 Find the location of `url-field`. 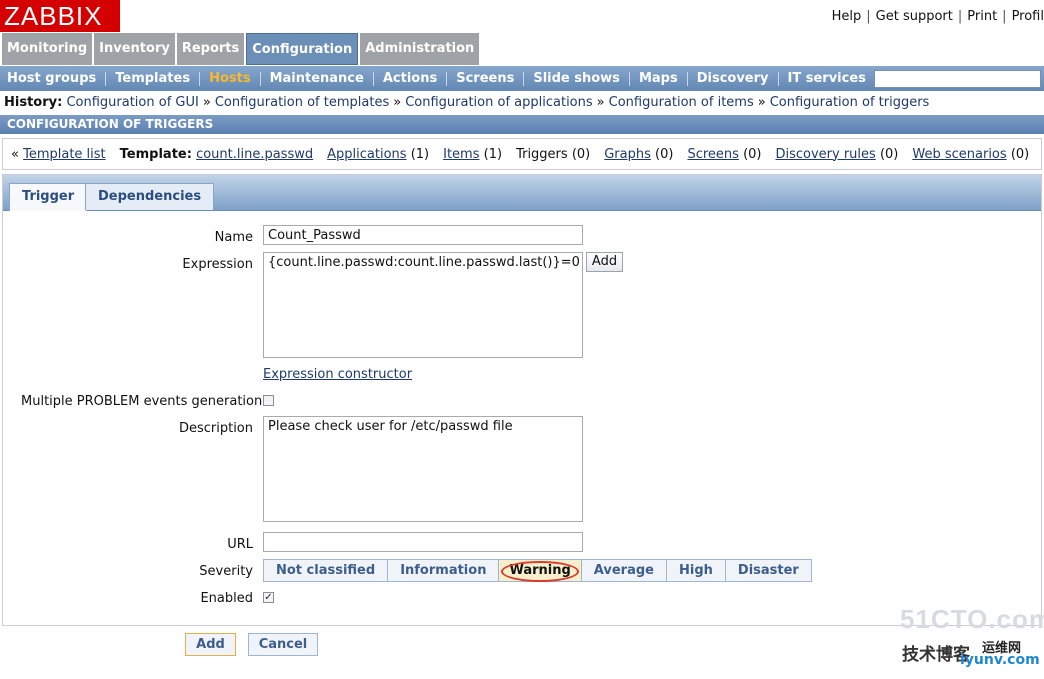

url-field is located at coordinates (423, 542).